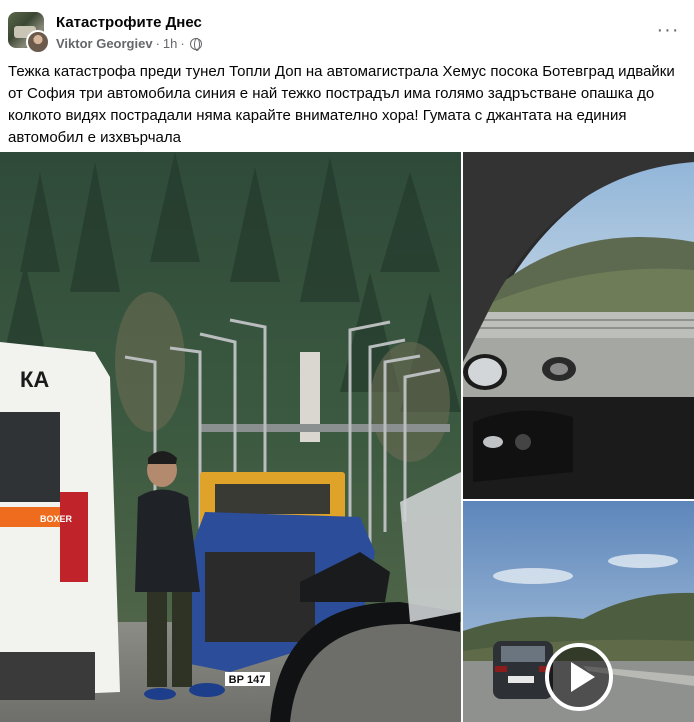 The width and height of the screenshot is (694, 722). What do you see at coordinates (56, 519) in the screenshot?
I see `ambulance-brand-text: BOXER` at bounding box center [56, 519].